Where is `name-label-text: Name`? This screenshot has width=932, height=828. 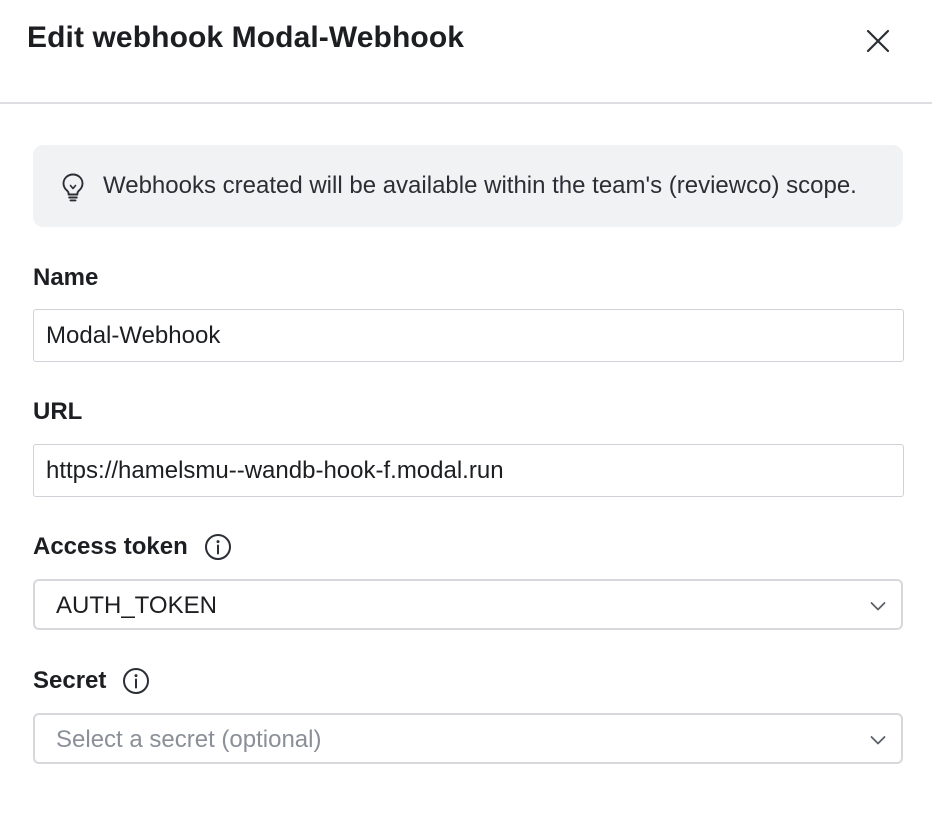
name-label-text: Name is located at coordinates (66, 277).